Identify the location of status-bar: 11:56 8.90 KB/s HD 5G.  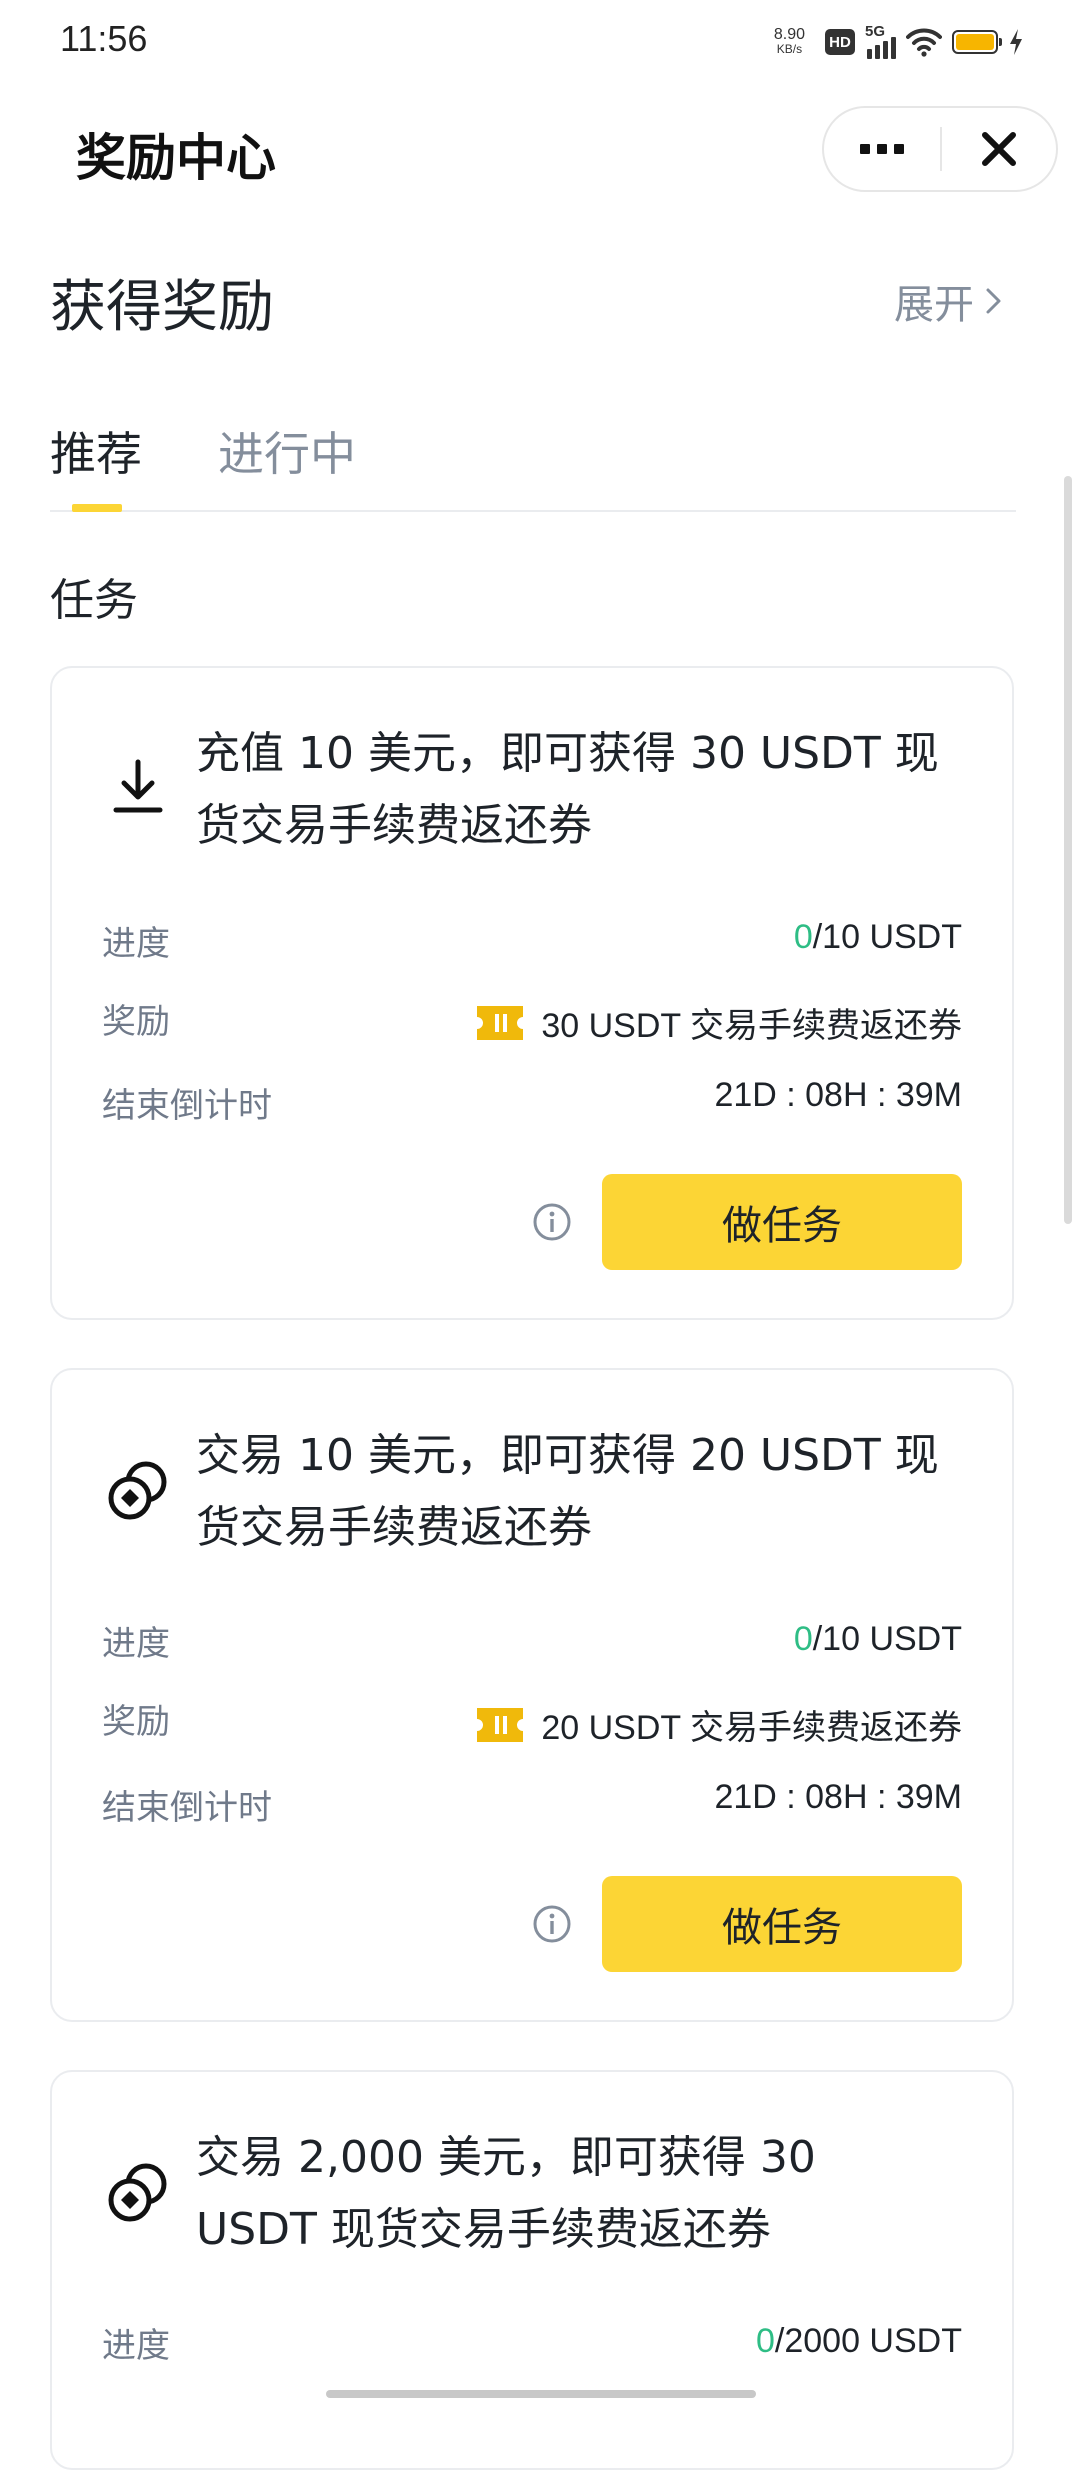
(540, 42).